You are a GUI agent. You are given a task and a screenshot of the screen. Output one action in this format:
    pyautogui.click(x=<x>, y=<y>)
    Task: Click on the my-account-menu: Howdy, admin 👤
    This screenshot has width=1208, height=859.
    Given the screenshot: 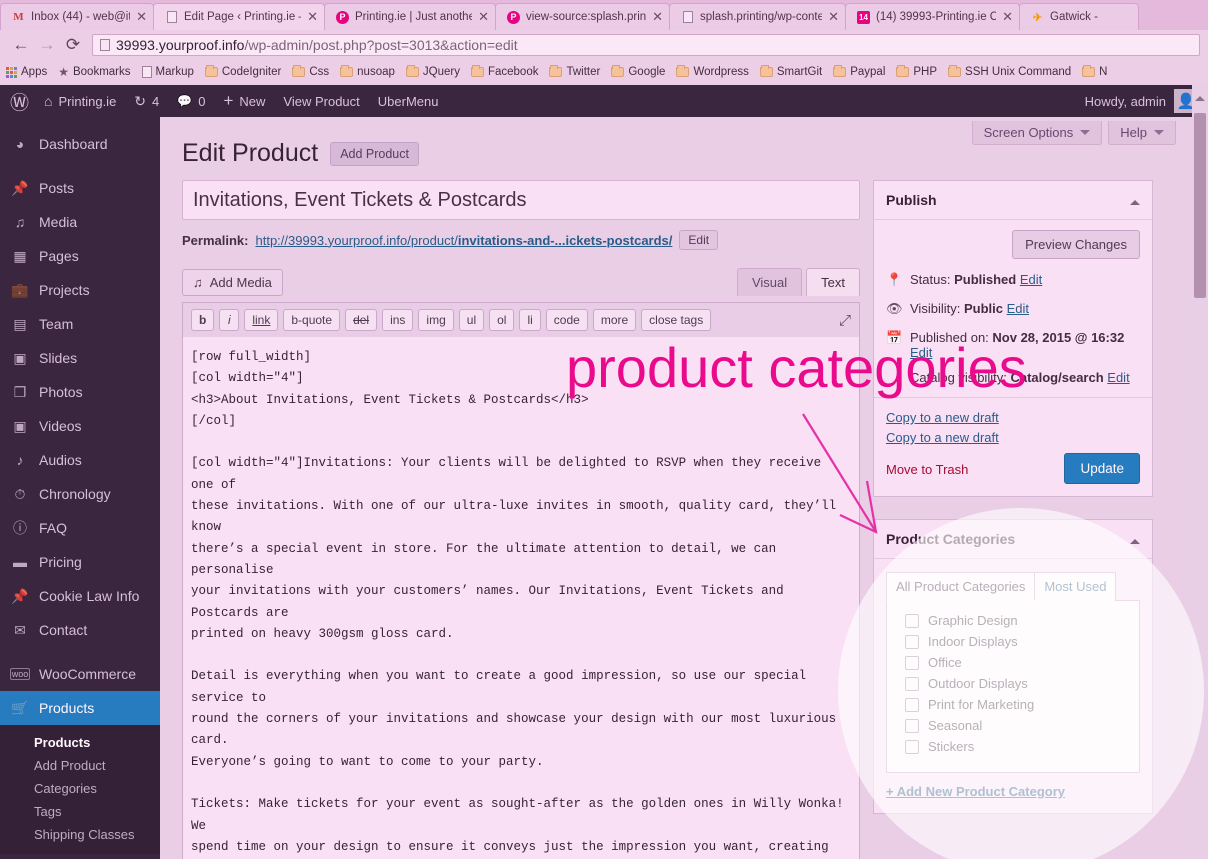 What is the action you would take?
    pyautogui.click(x=1146, y=101)
    